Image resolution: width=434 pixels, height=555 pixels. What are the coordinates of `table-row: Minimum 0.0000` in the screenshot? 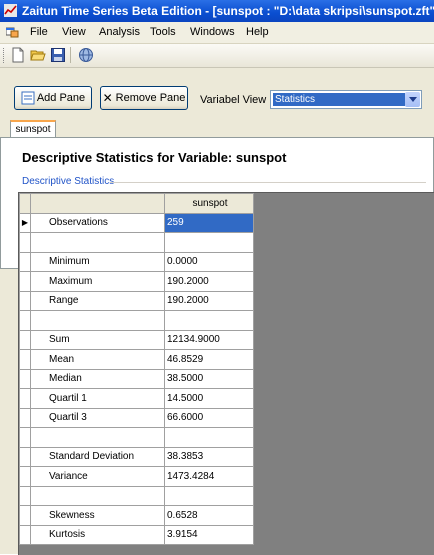 It's located at (136, 261).